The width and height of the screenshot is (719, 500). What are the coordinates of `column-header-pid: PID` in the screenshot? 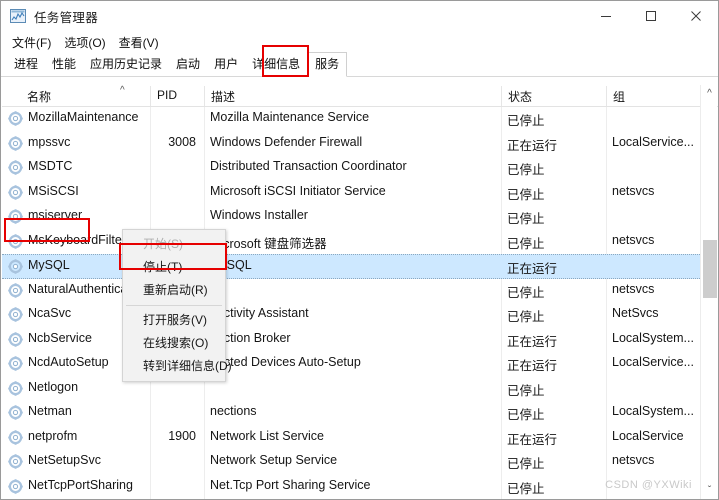 It's located at (167, 95).